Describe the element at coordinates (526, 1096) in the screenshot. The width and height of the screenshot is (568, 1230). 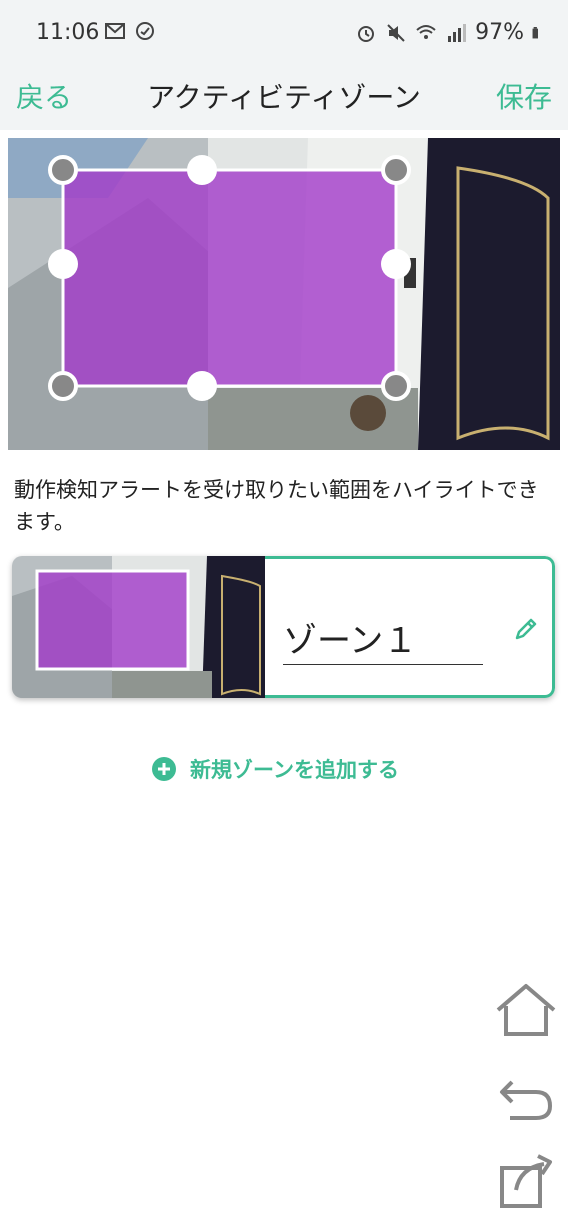
I see `undo-icon` at that location.